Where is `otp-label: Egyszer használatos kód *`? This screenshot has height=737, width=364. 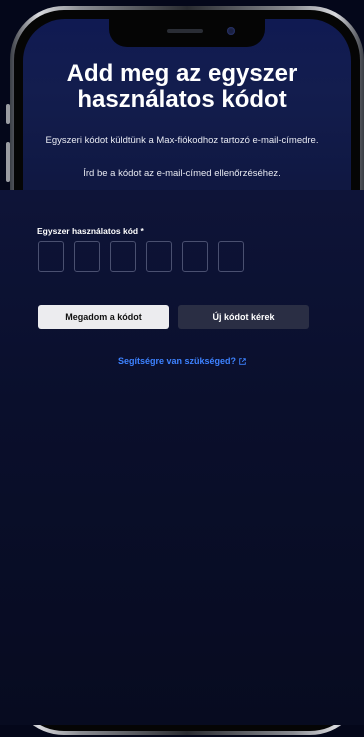 otp-label: Egyszer használatos kód * is located at coordinates (90, 231).